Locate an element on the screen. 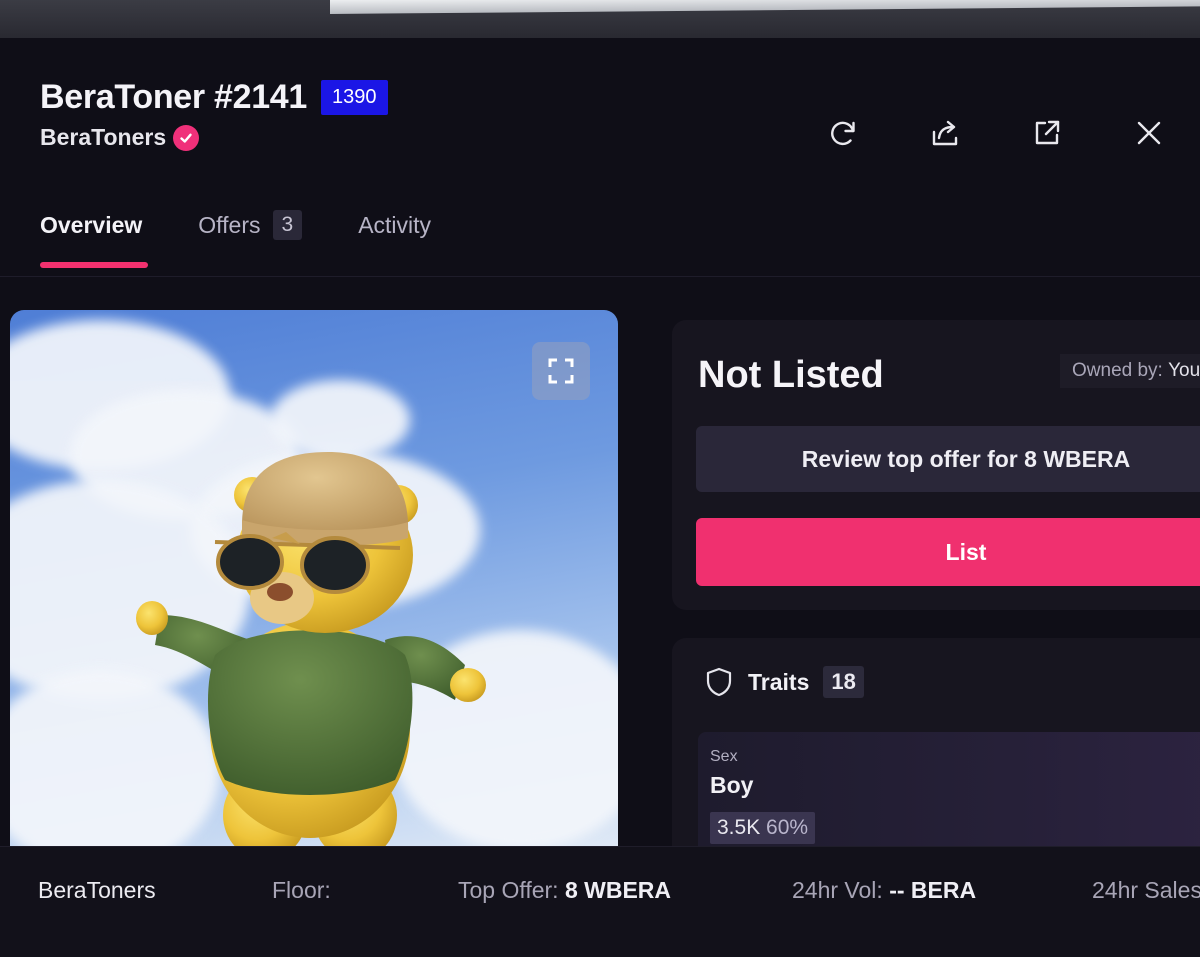 The height and width of the screenshot is (957, 1200). top-offer-stat: Top Offer: 8 WBERA is located at coordinates (564, 890).